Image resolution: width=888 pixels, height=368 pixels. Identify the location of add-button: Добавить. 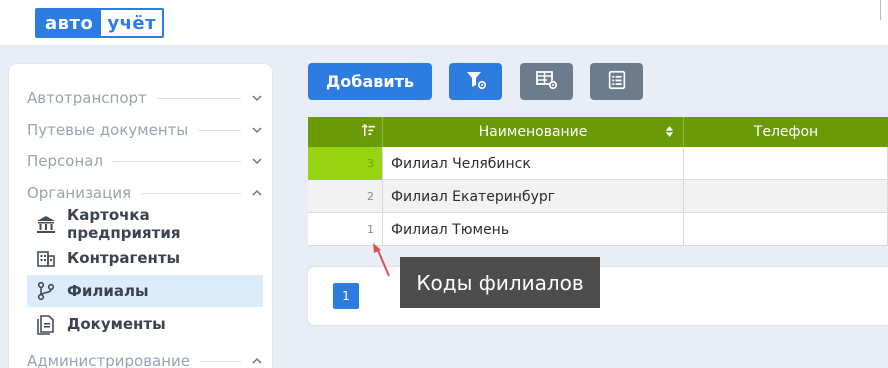
(370, 81).